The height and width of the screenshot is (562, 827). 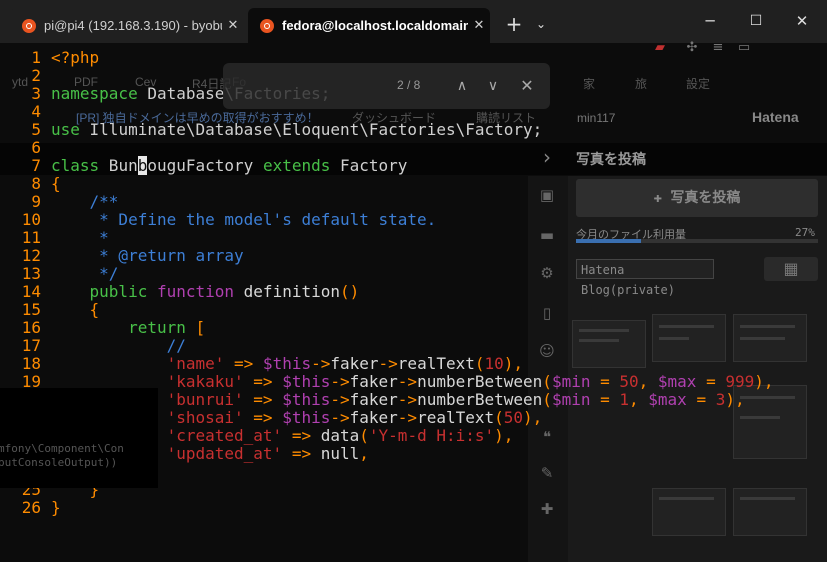 I want to click on code-text: class BunbouguFactory extends Factory, so click(x=229, y=165).